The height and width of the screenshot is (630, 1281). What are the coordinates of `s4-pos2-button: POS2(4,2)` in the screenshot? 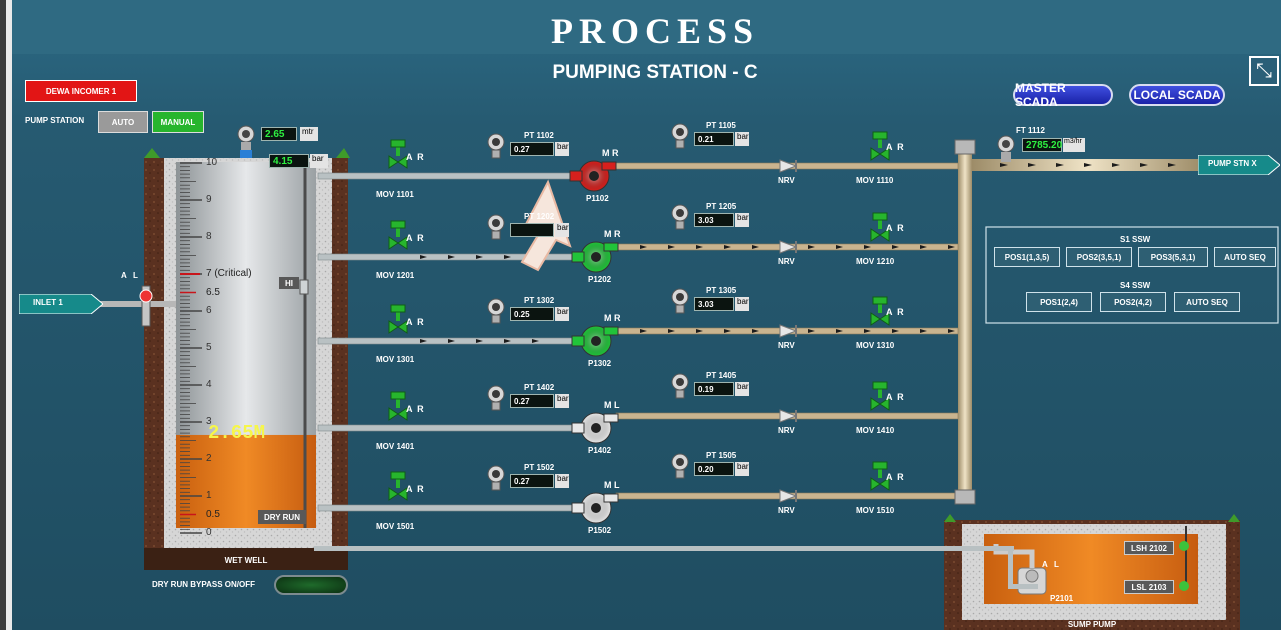 It's located at (1133, 302).